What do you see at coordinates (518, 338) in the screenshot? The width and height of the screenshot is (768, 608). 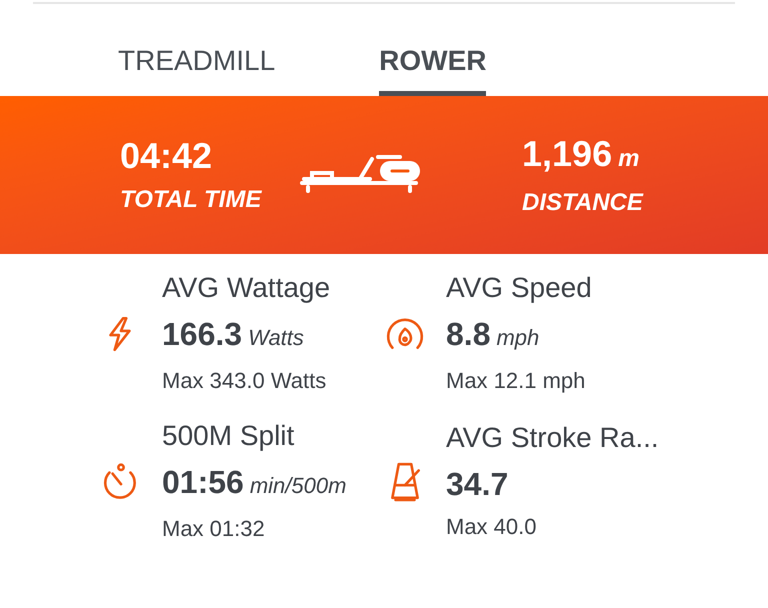 I see `stat-unit: mph` at bounding box center [518, 338].